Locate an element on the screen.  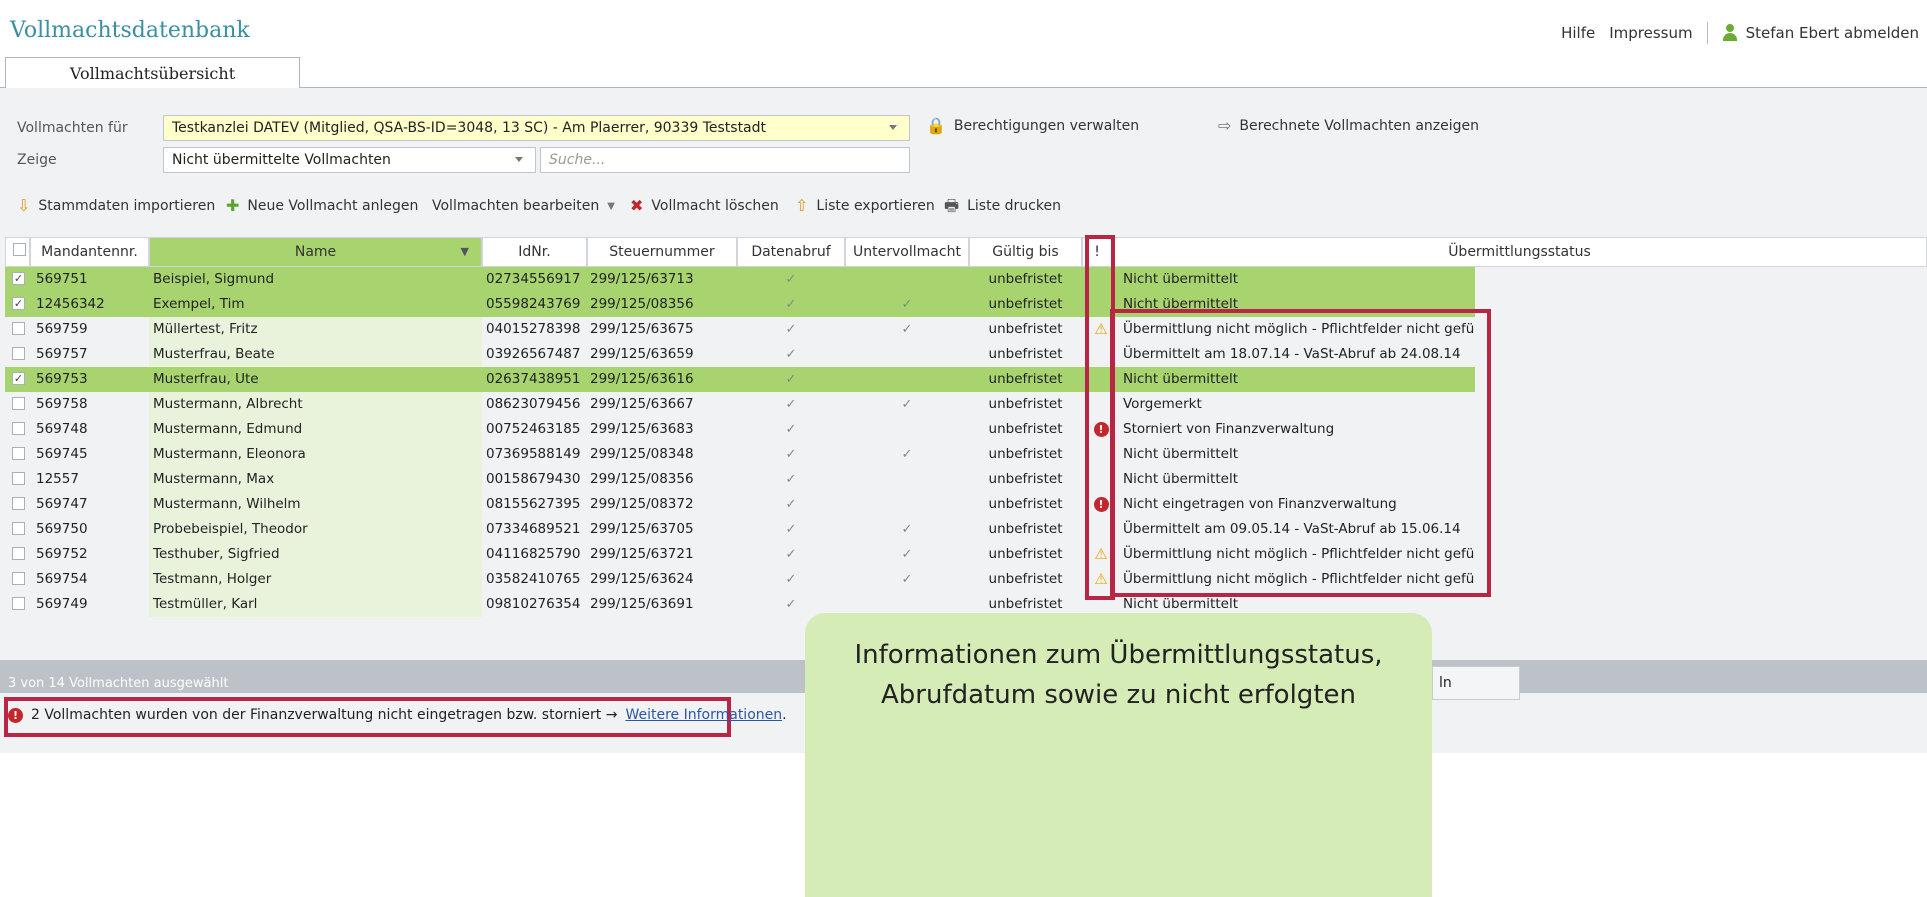
cell-idnr: 03926567487 is located at coordinates (533, 354).